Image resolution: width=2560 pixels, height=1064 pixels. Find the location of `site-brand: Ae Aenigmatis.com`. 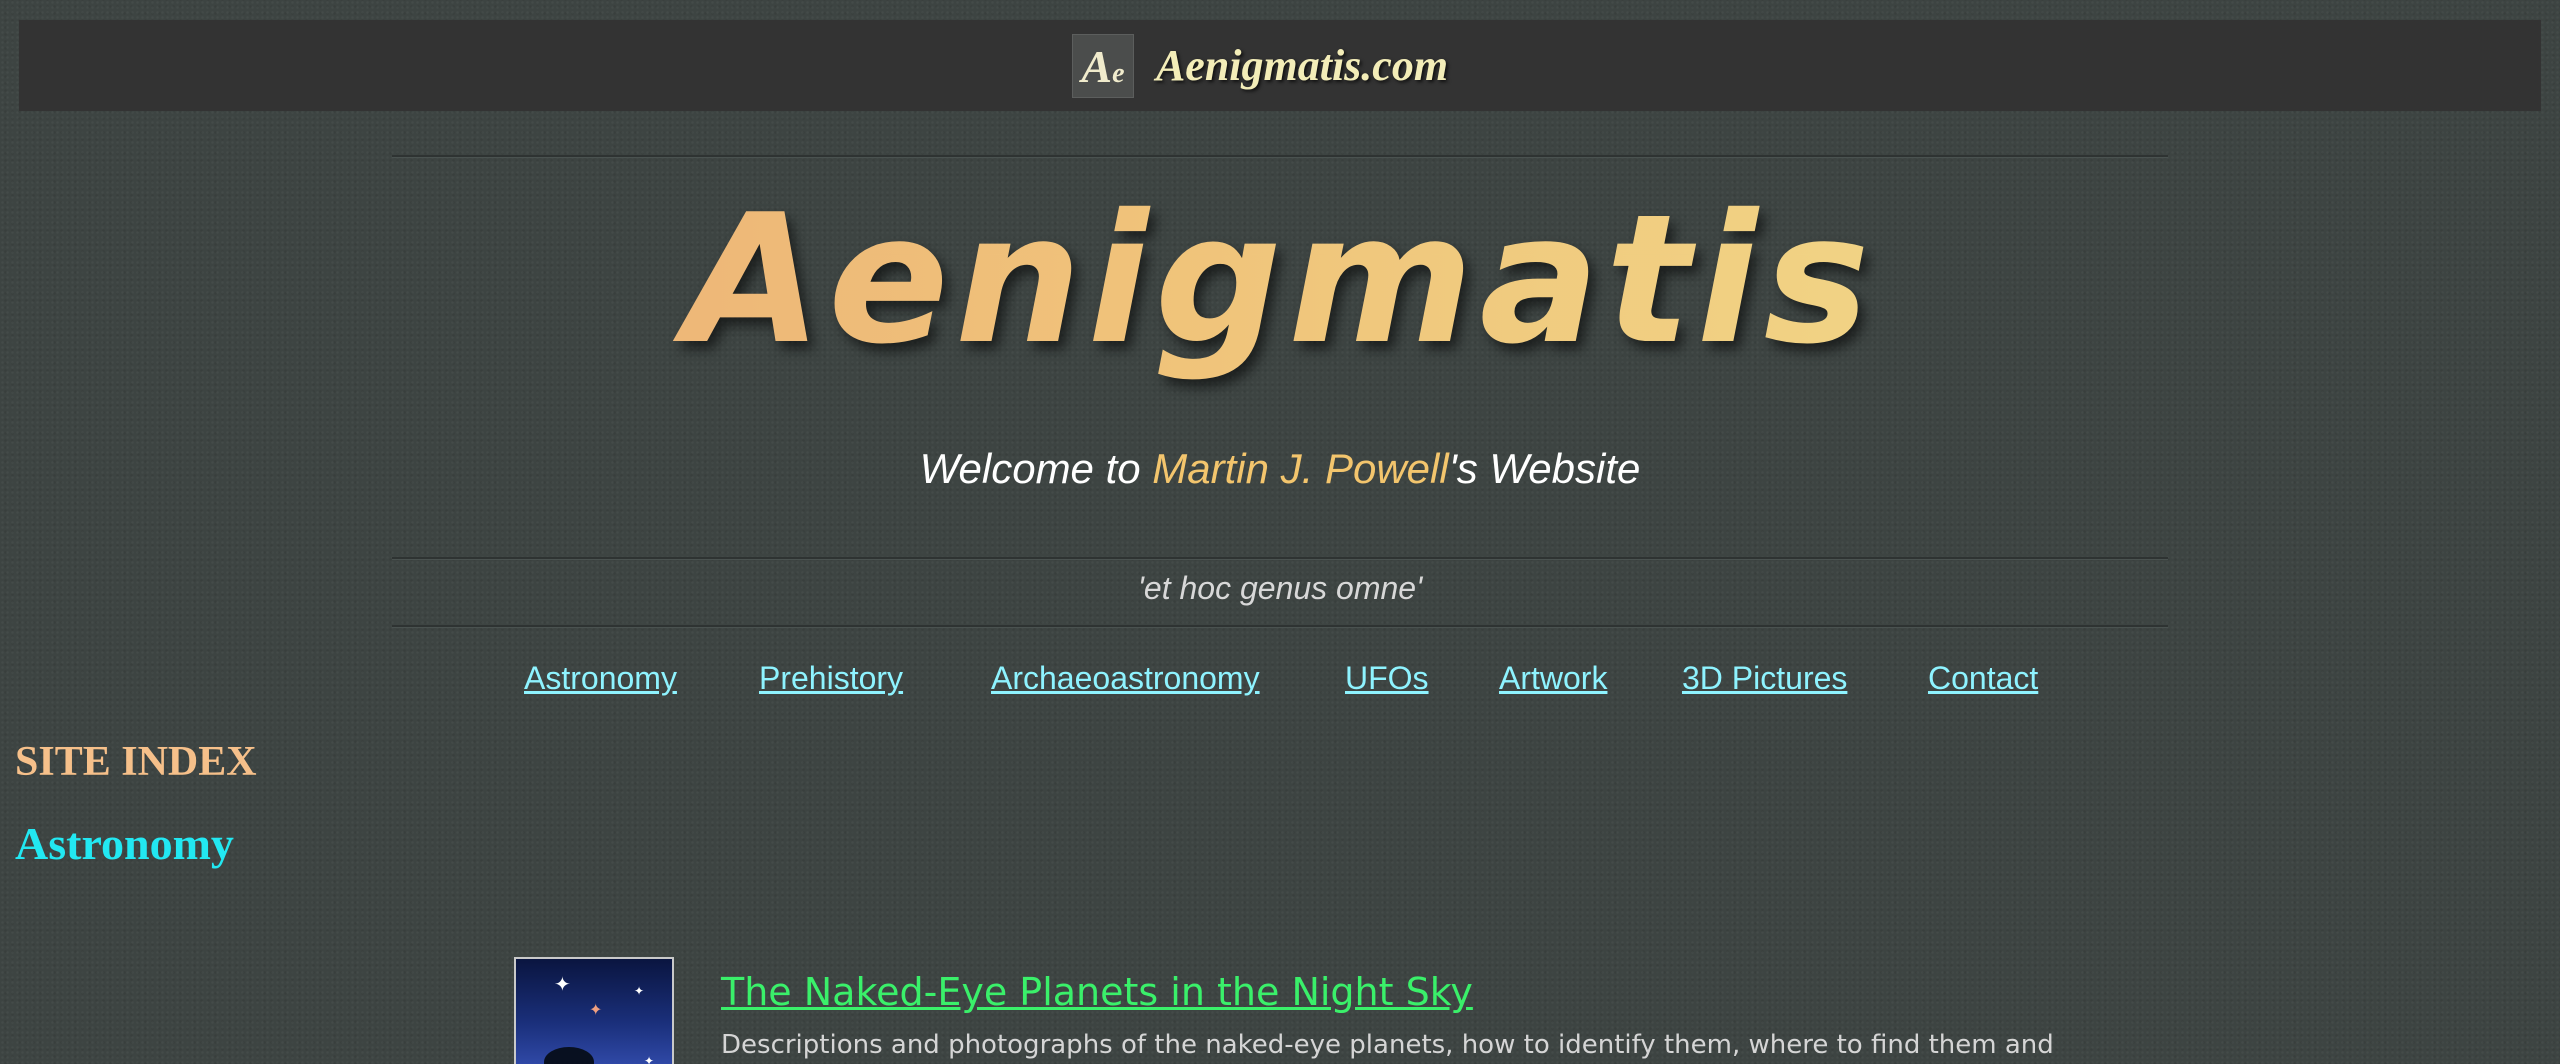

site-brand: Ae Aenigmatis.com is located at coordinates (1259, 65).